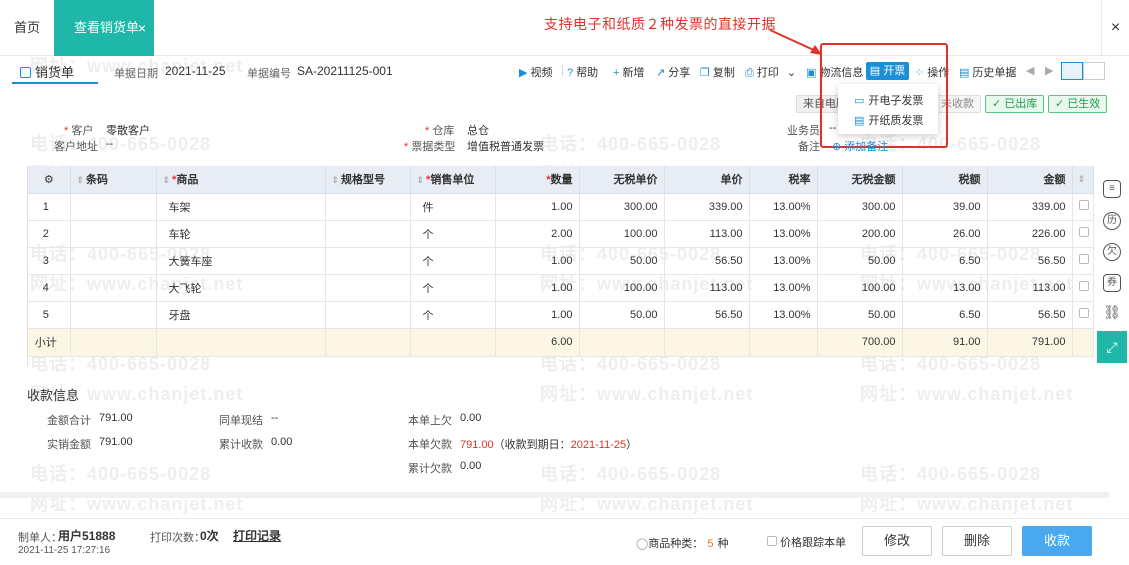 Image resolution: width=1129 pixels, height=565 pixels. What do you see at coordinates (945, 180) in the screenshot?
I see `col-header-tax: 税额` at bounding box center [945, 180].